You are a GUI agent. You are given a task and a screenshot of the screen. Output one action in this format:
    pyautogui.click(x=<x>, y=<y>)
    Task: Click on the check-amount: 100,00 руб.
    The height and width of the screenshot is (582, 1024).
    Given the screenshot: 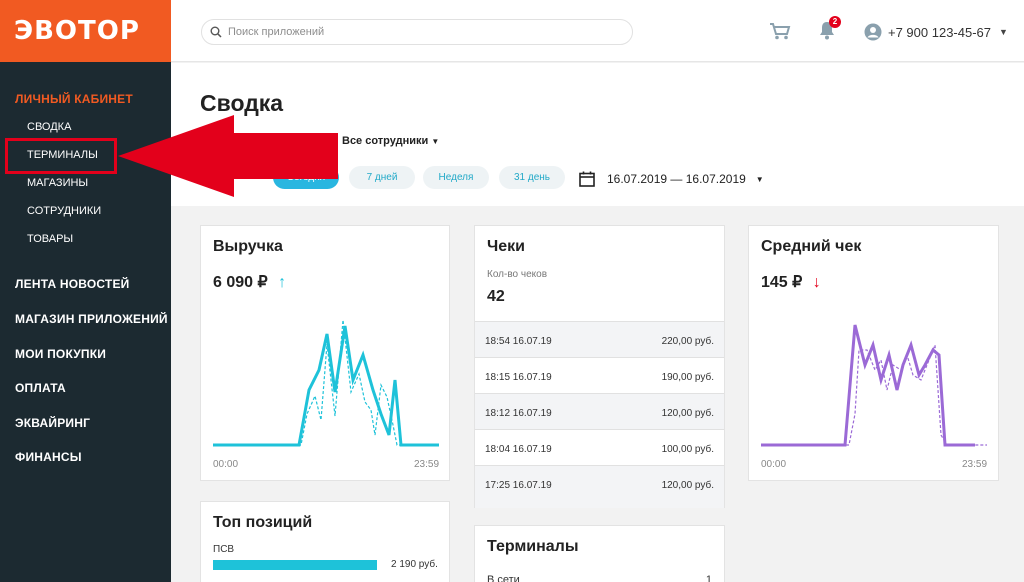 What is the action you would take?
    pyautogui.click(x=687, y=449)
    